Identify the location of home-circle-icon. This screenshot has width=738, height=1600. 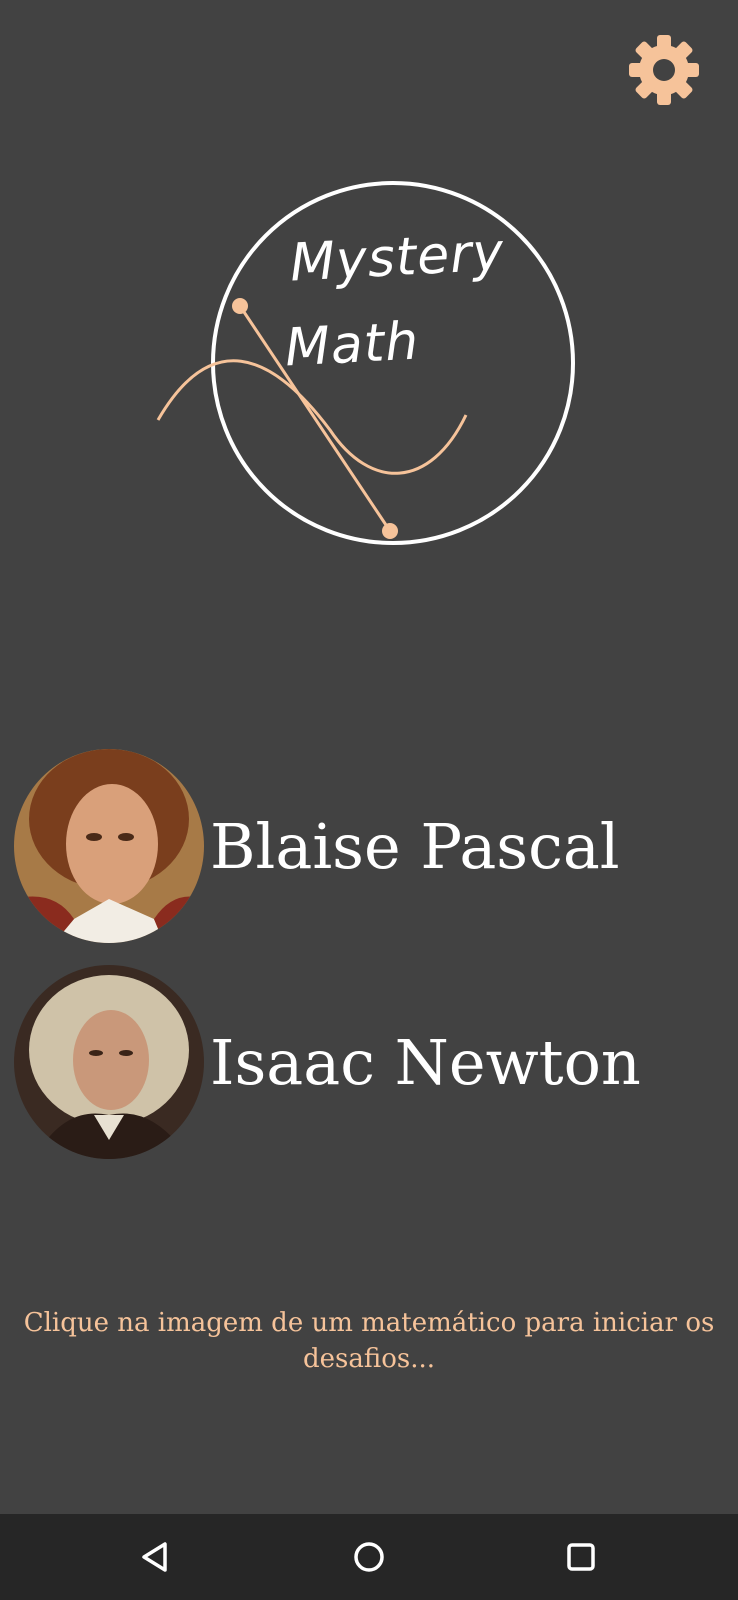
(369, 1557).